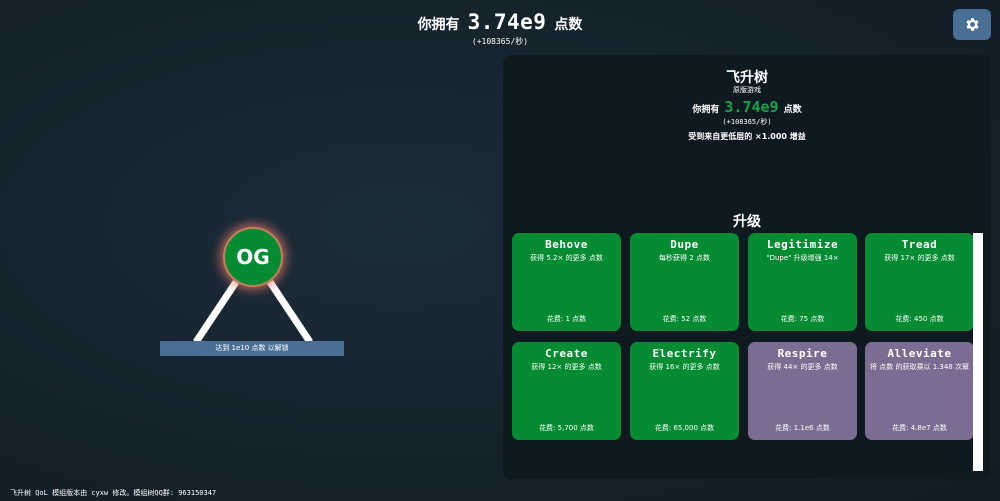 The height and width of the screenshot is (501, 1000). Describe the element at coordinates (919, 258) in the screenshot. I see `upgrade-description: 获得 17× 的更多 点数` at that location.